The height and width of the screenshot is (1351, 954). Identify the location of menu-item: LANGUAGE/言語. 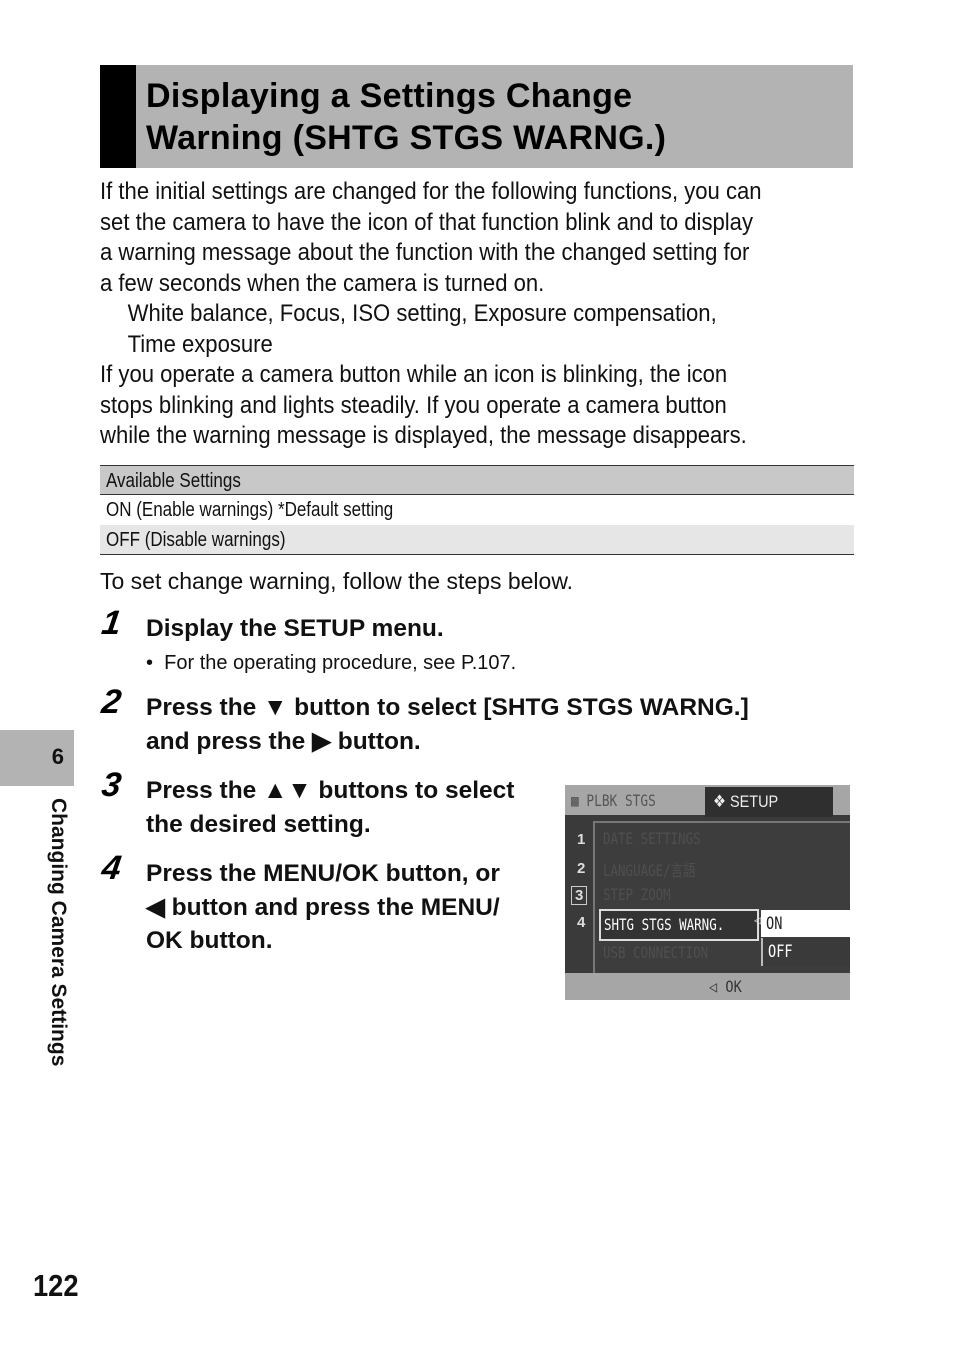
(649, 870).